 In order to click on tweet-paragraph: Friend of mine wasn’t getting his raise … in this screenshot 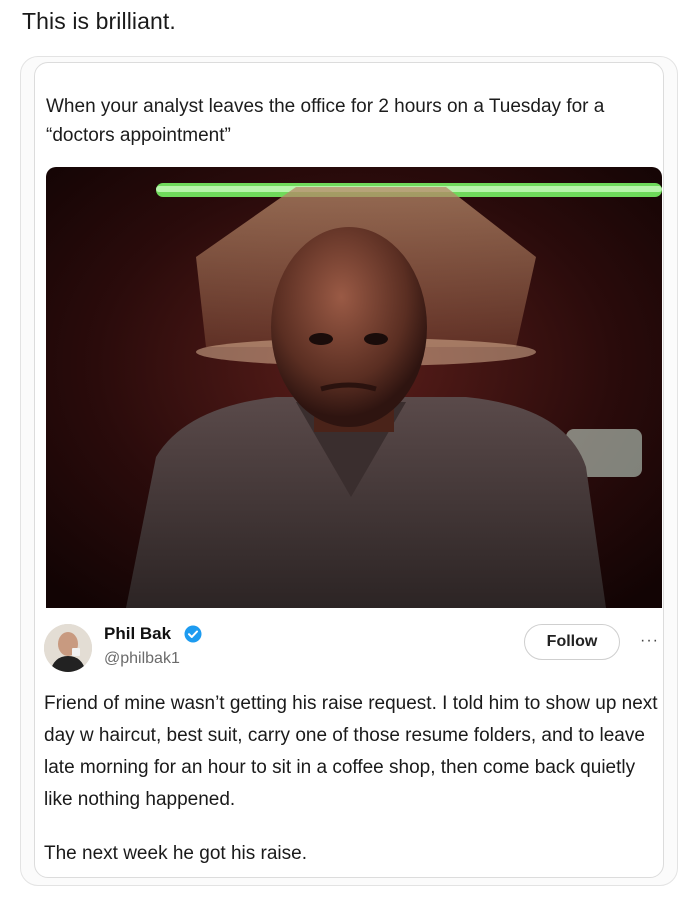, I will do `click(351, 751)`.